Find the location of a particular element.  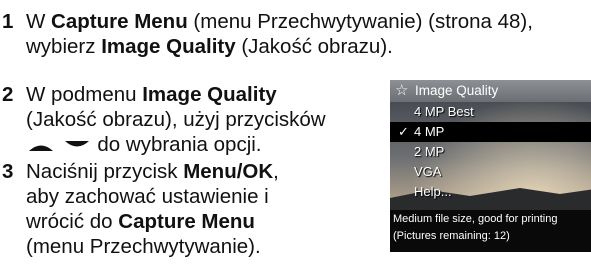

step-number: 3 is located at coordinates (8, 171).